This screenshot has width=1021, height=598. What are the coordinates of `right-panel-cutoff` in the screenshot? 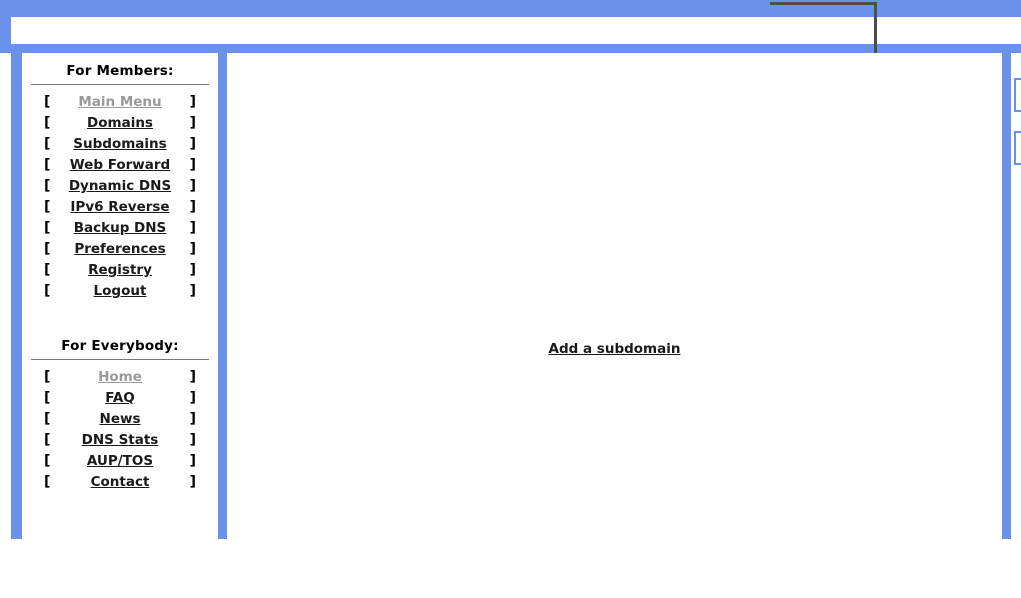 It's located at (1016, 296).